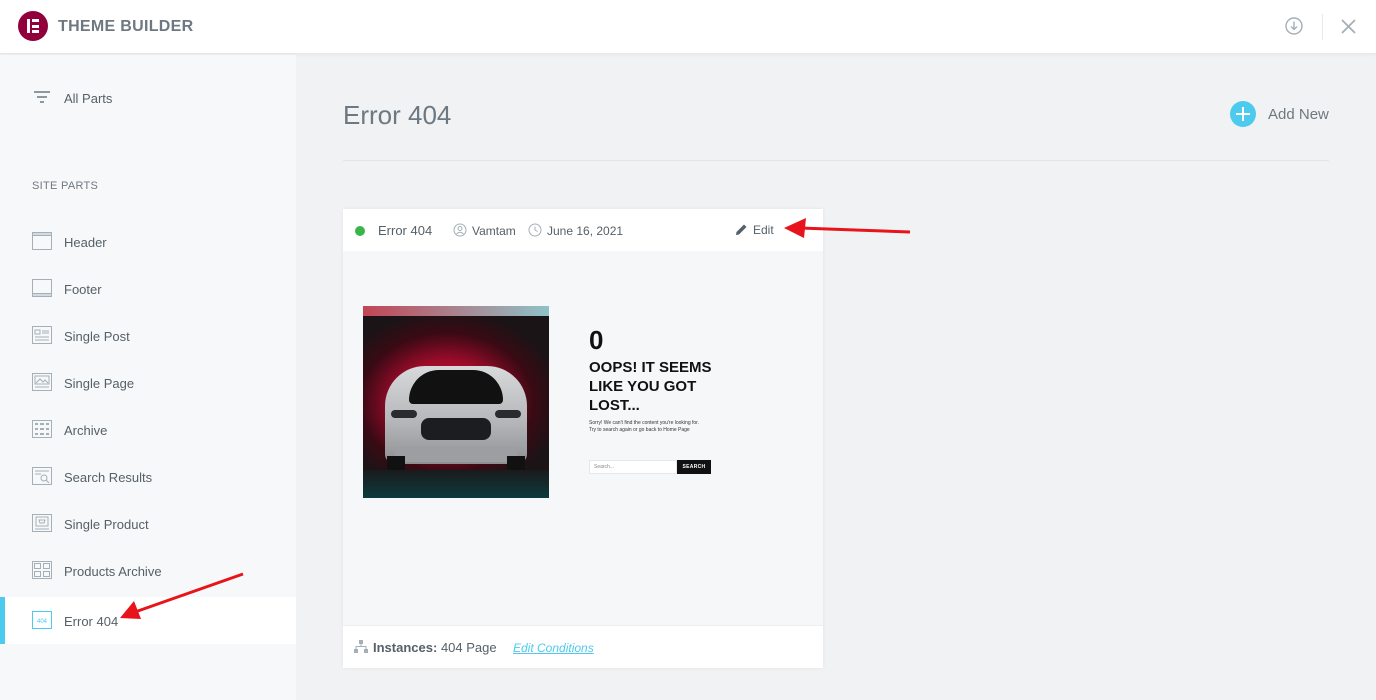  Describe the element at coordinates (535, 230) in the screenshot. I see `clock-icon` at that location.